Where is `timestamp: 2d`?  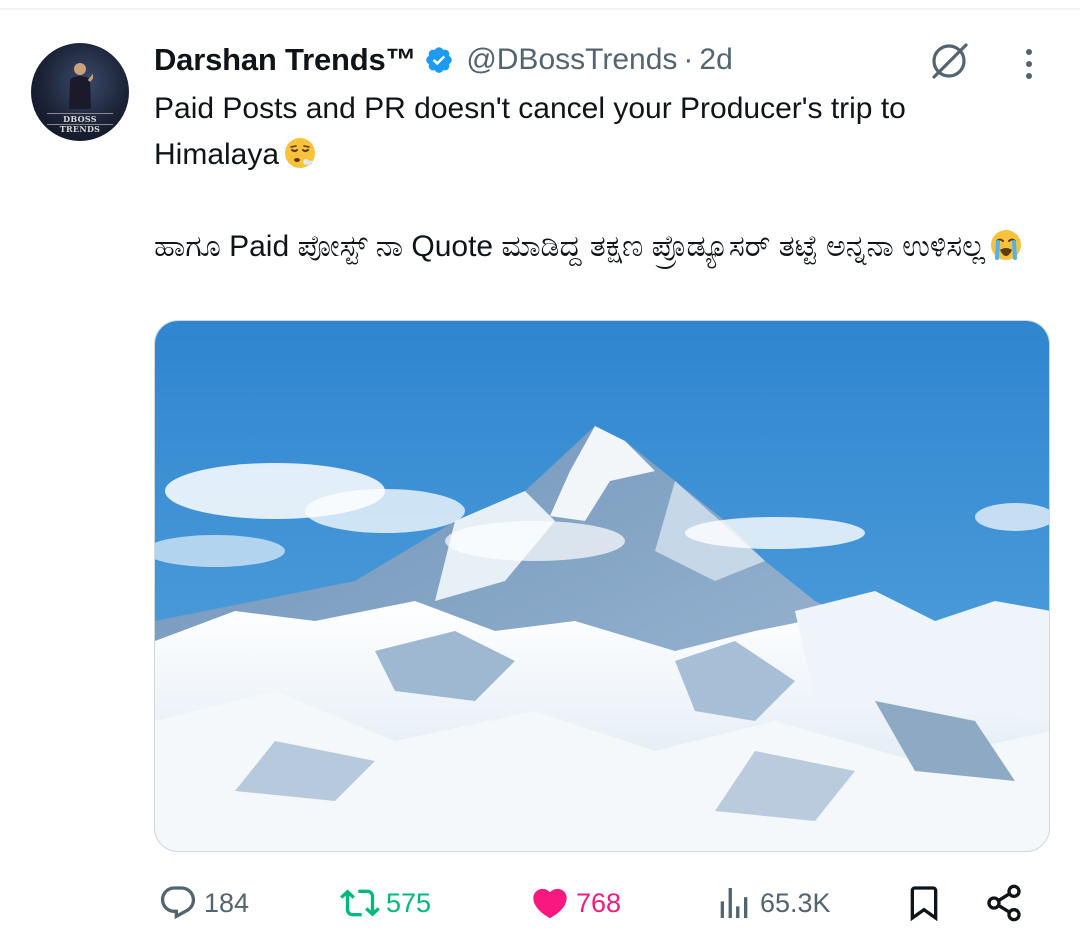 timestamp: 2d is located at coordinates (715, 60).